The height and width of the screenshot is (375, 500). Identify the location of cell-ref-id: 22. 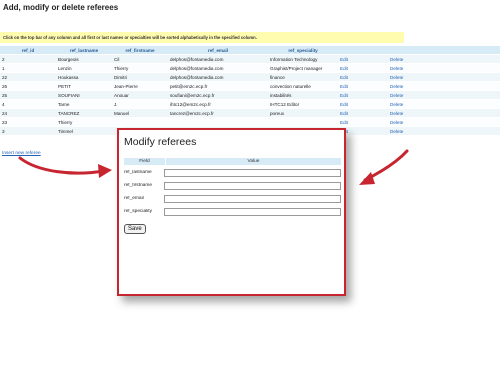
(28, 77).